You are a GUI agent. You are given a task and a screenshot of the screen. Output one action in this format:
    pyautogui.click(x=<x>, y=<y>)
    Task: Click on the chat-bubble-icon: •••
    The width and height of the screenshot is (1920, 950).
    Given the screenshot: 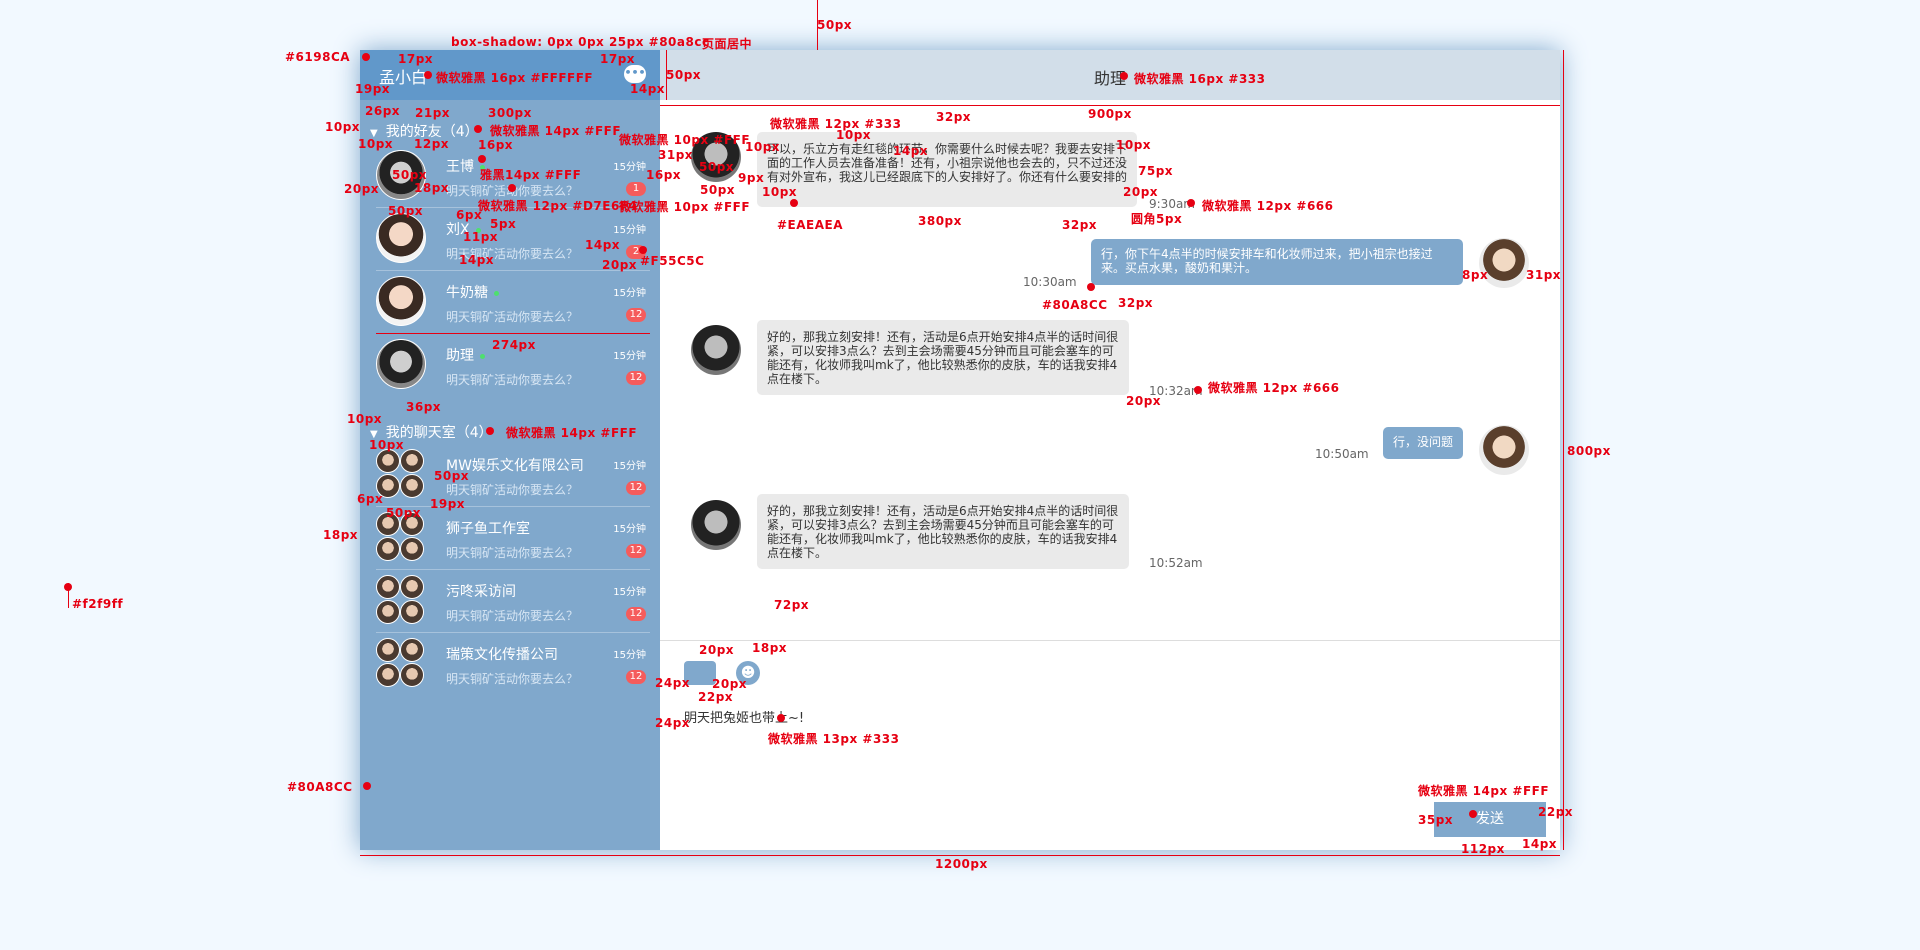 What is the action you would take?
    pyautogui.click(x=635, y=74)
    